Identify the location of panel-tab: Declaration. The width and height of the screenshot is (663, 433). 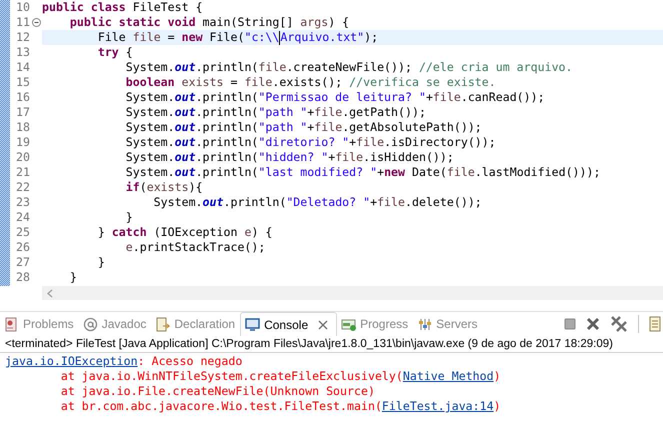
(195, 324).